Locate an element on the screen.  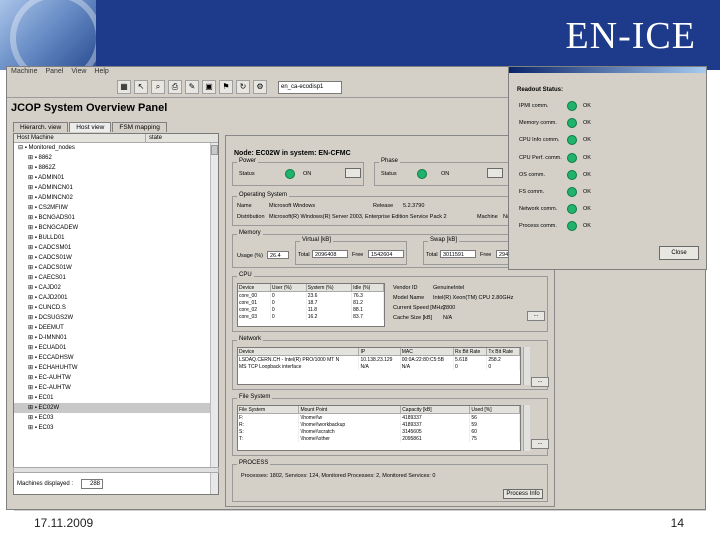
tree-node: ⊞ ▪ ECUAD01 is located at coordinates (116, 348).